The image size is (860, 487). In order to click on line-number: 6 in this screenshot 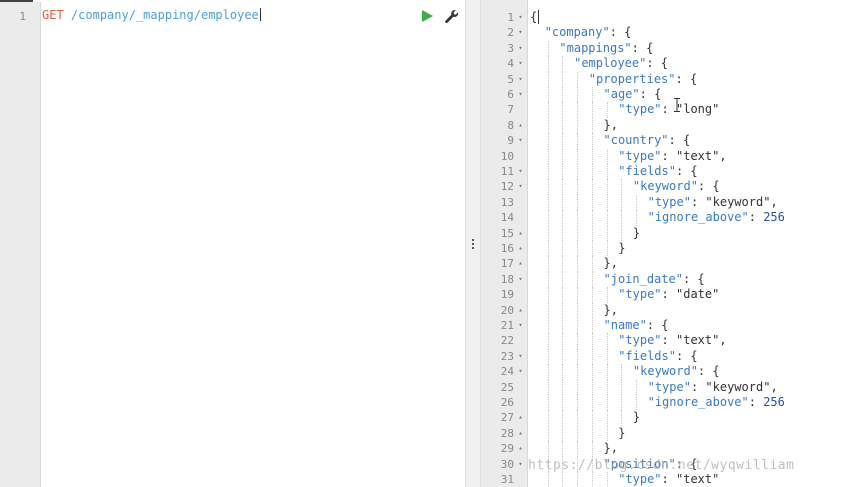, I will do `click(510, 94)`.